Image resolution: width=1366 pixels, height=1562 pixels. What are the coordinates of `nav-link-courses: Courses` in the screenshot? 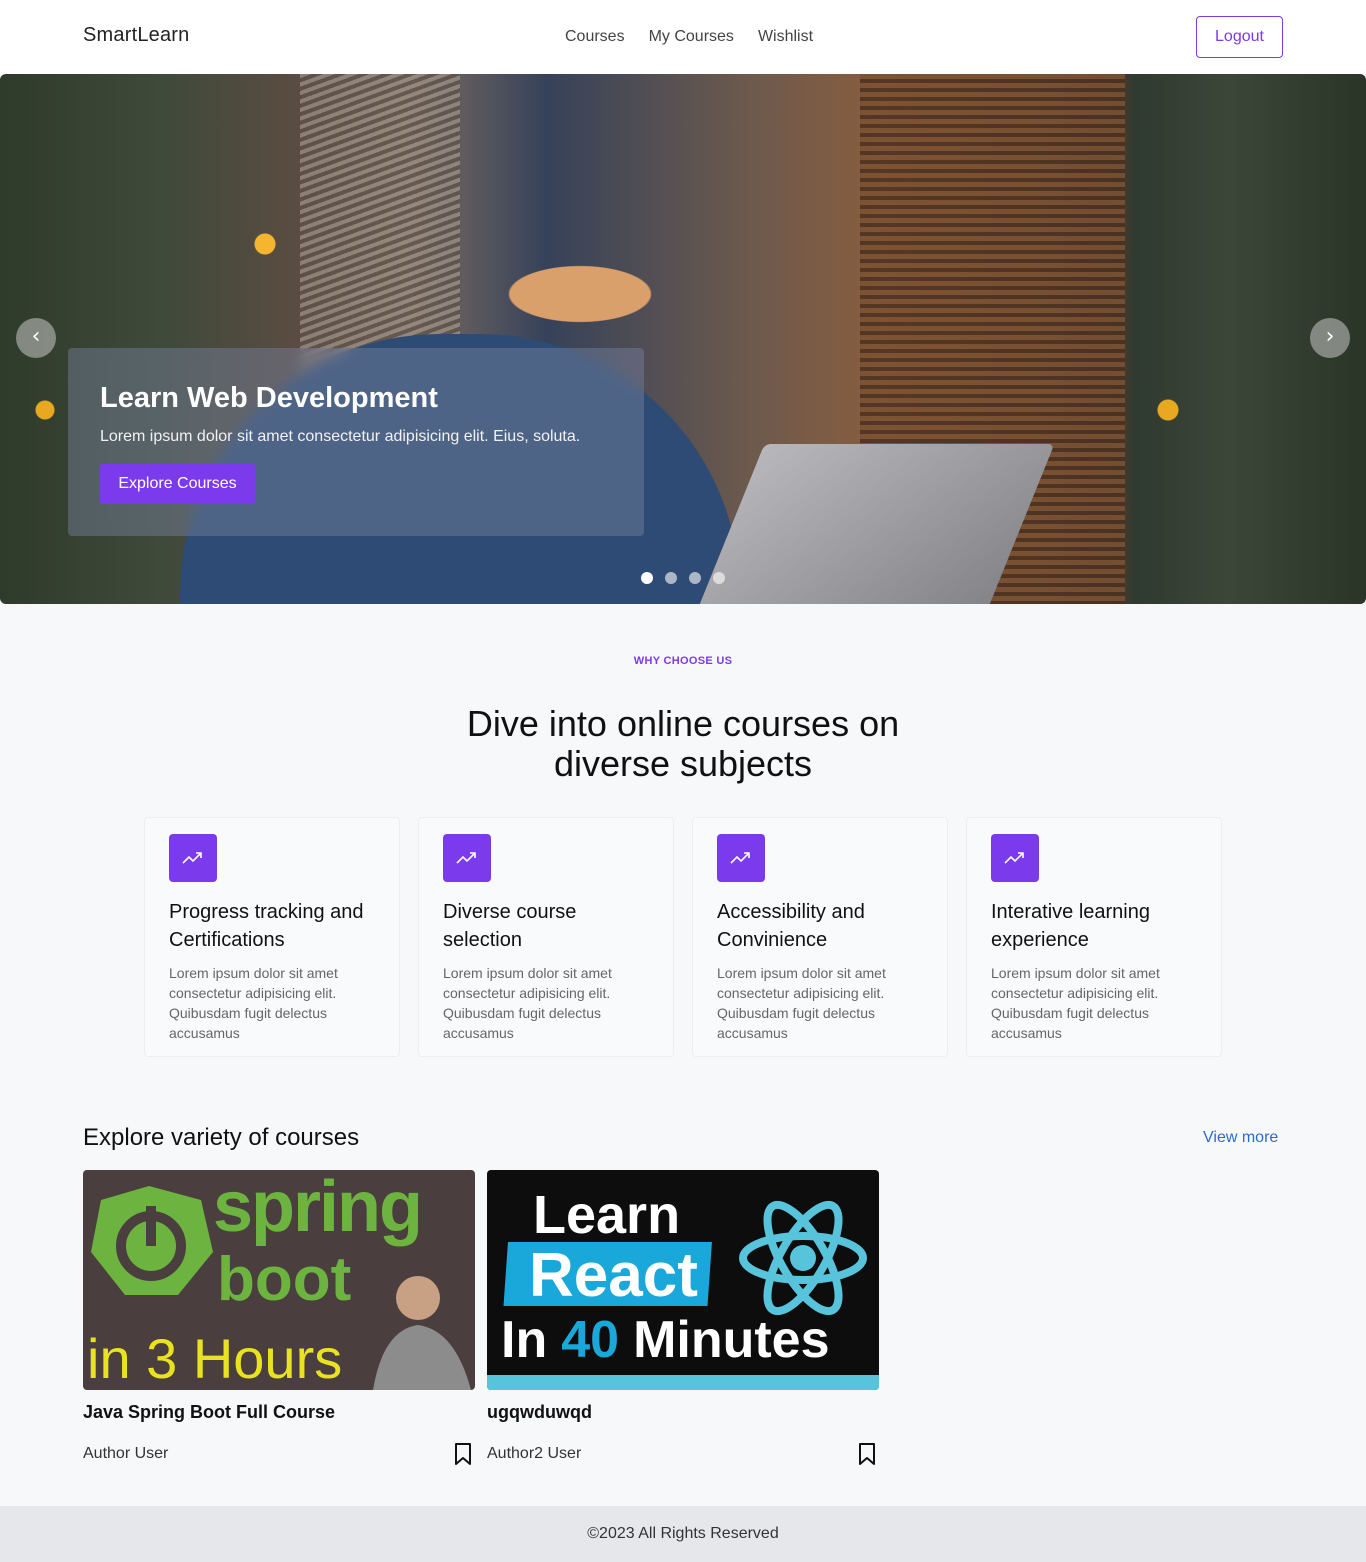 It's located at (595, 37).